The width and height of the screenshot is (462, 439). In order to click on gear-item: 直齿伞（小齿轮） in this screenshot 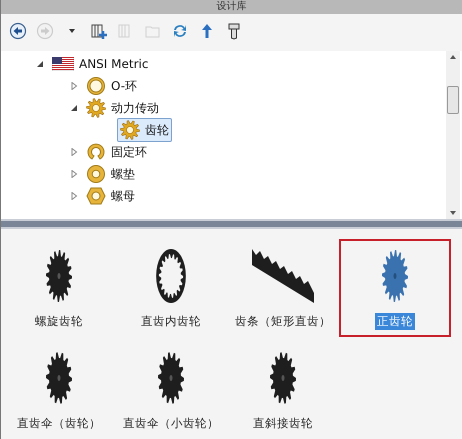, I will do `click(171, 390)`.